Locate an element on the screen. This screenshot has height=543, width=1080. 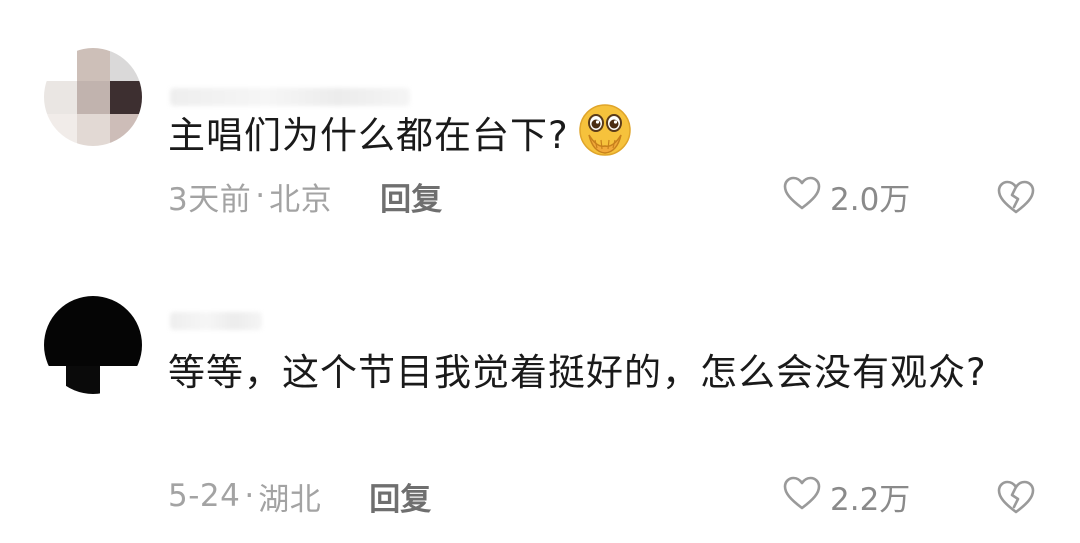
comment-meta: 5-24 · 湖北 回复 is located at coordinates (299, 496).